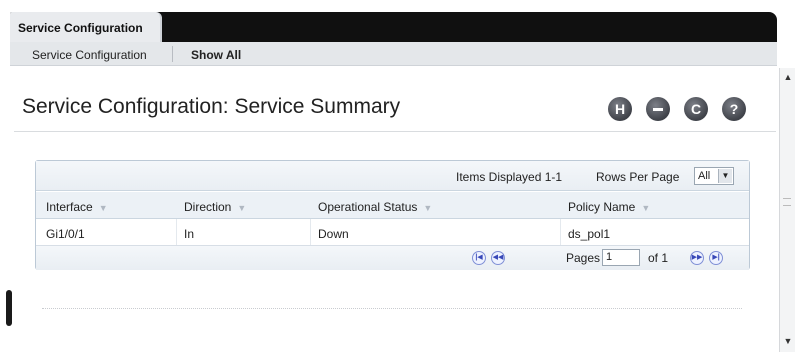  What do you see at coordinates (392, 308) in the screenshot?
I see `section-divider` at bounding box center [392, 308].